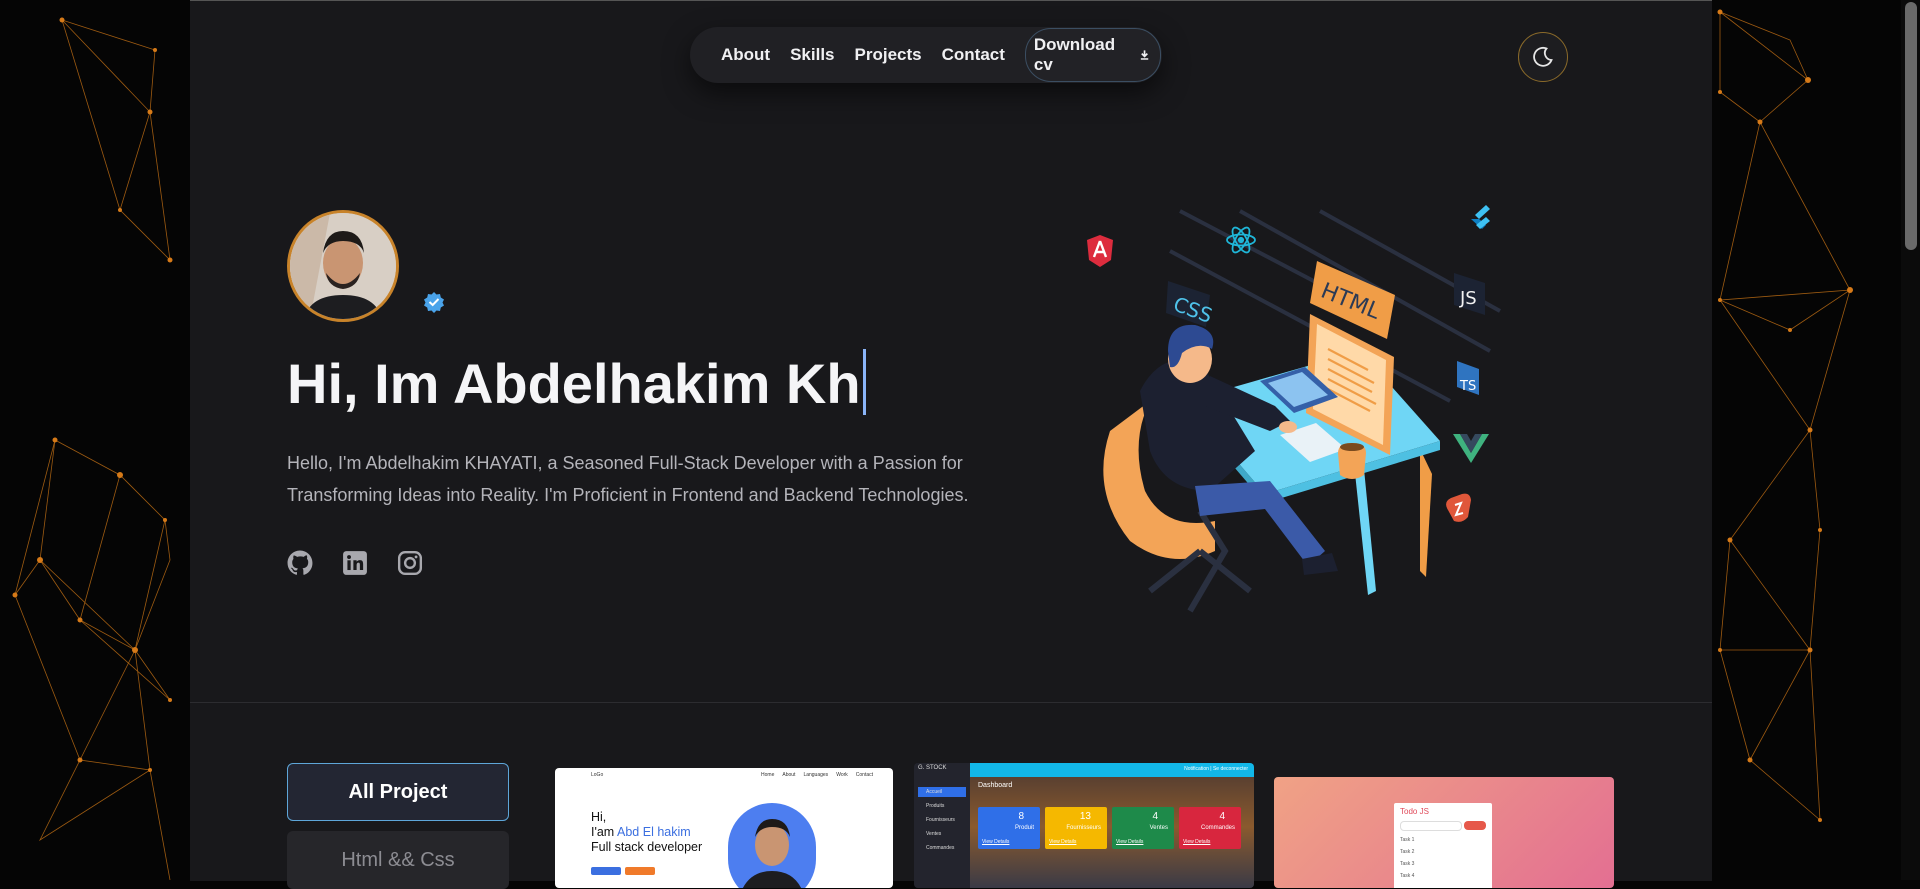 This screenshot has height=889, width=1920. I want to click on instagram-icon, so click(410, 563).